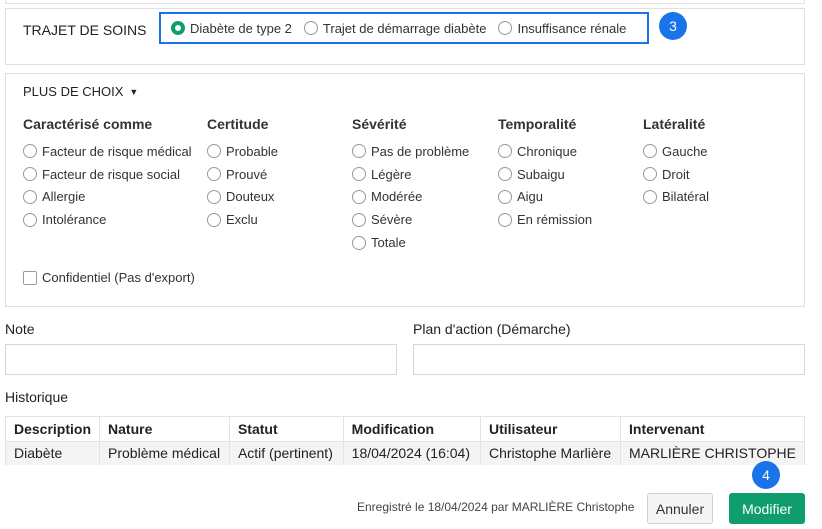 The height and width of the screenshot is (529, 822). I want to click on col-status: Statut, so click(286, 429).